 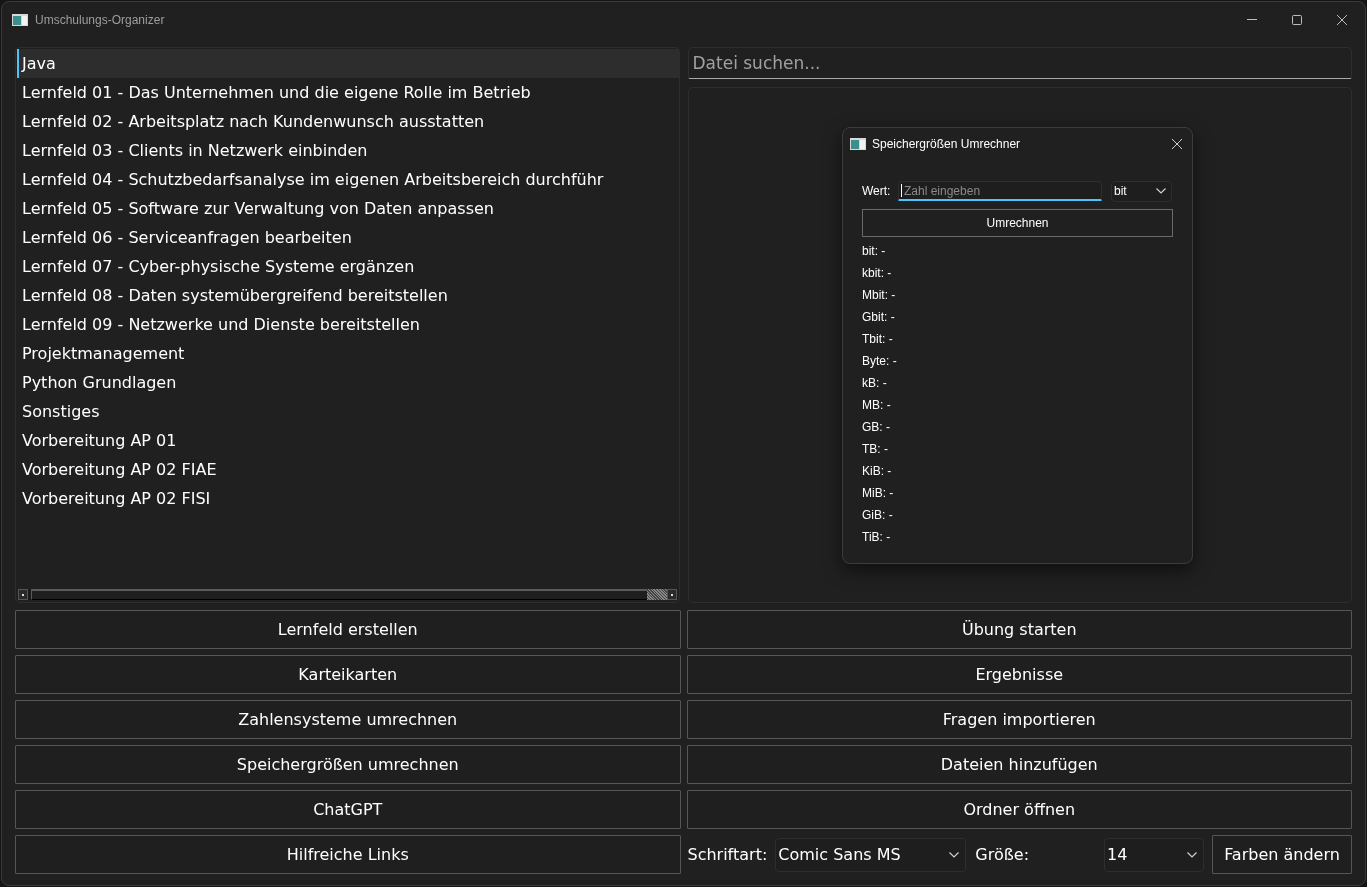 What do you see at coordinates (1296, 19) in the screenshot?
I see `maximize-icon` at bounding box center [1296, 19].